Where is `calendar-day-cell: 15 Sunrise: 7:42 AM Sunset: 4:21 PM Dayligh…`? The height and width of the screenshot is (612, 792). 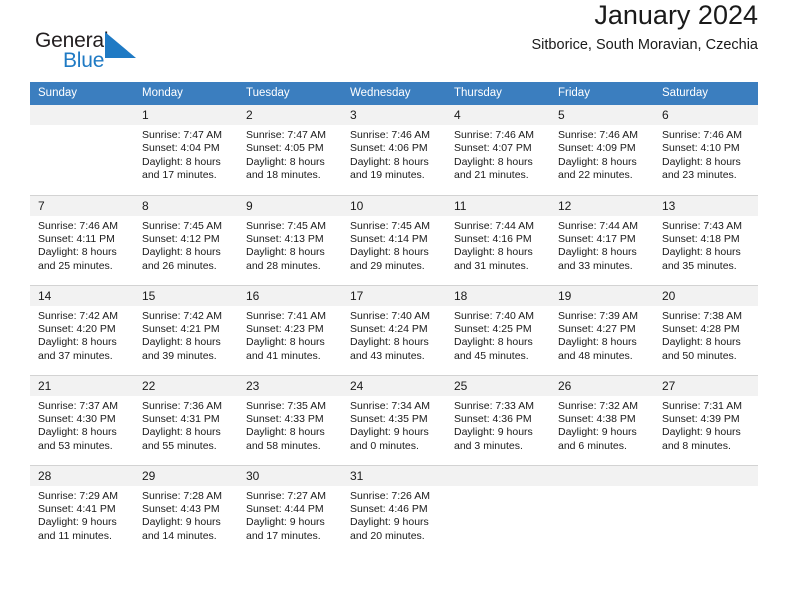 calendar-day-cell: 15 Sunrise: 7:42 AM Sunset: 4:21 PM Dayligh… is located at coordinates (186, 329).